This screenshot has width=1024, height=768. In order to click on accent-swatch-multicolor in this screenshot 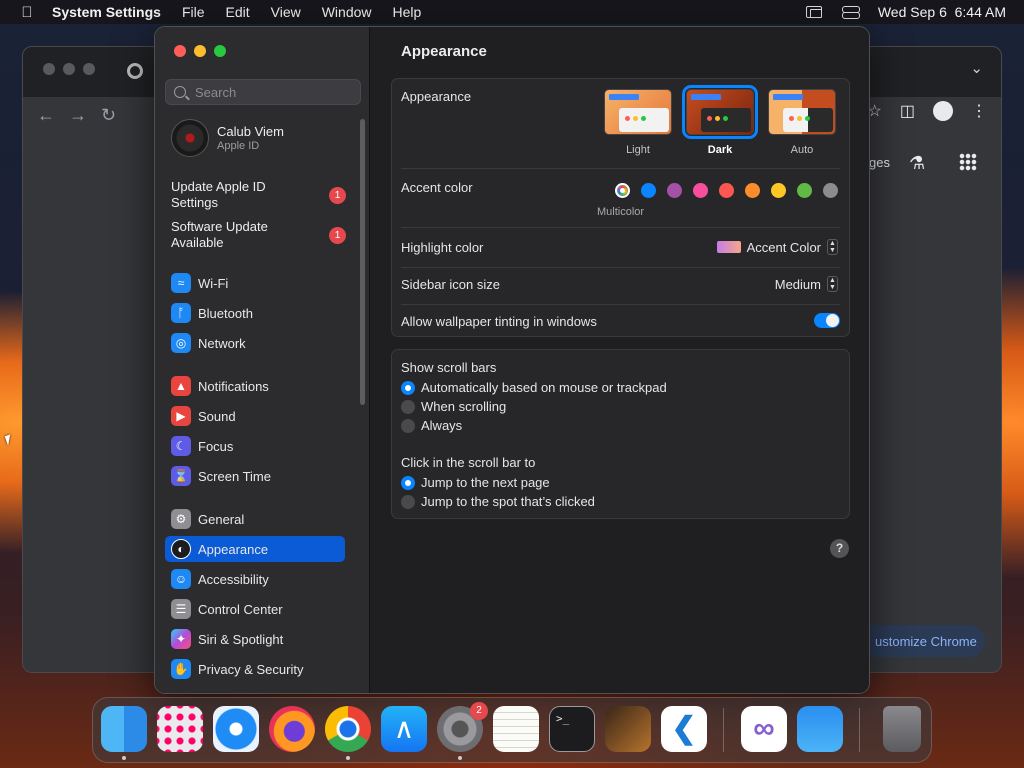, I will do `click(622, 190)`.